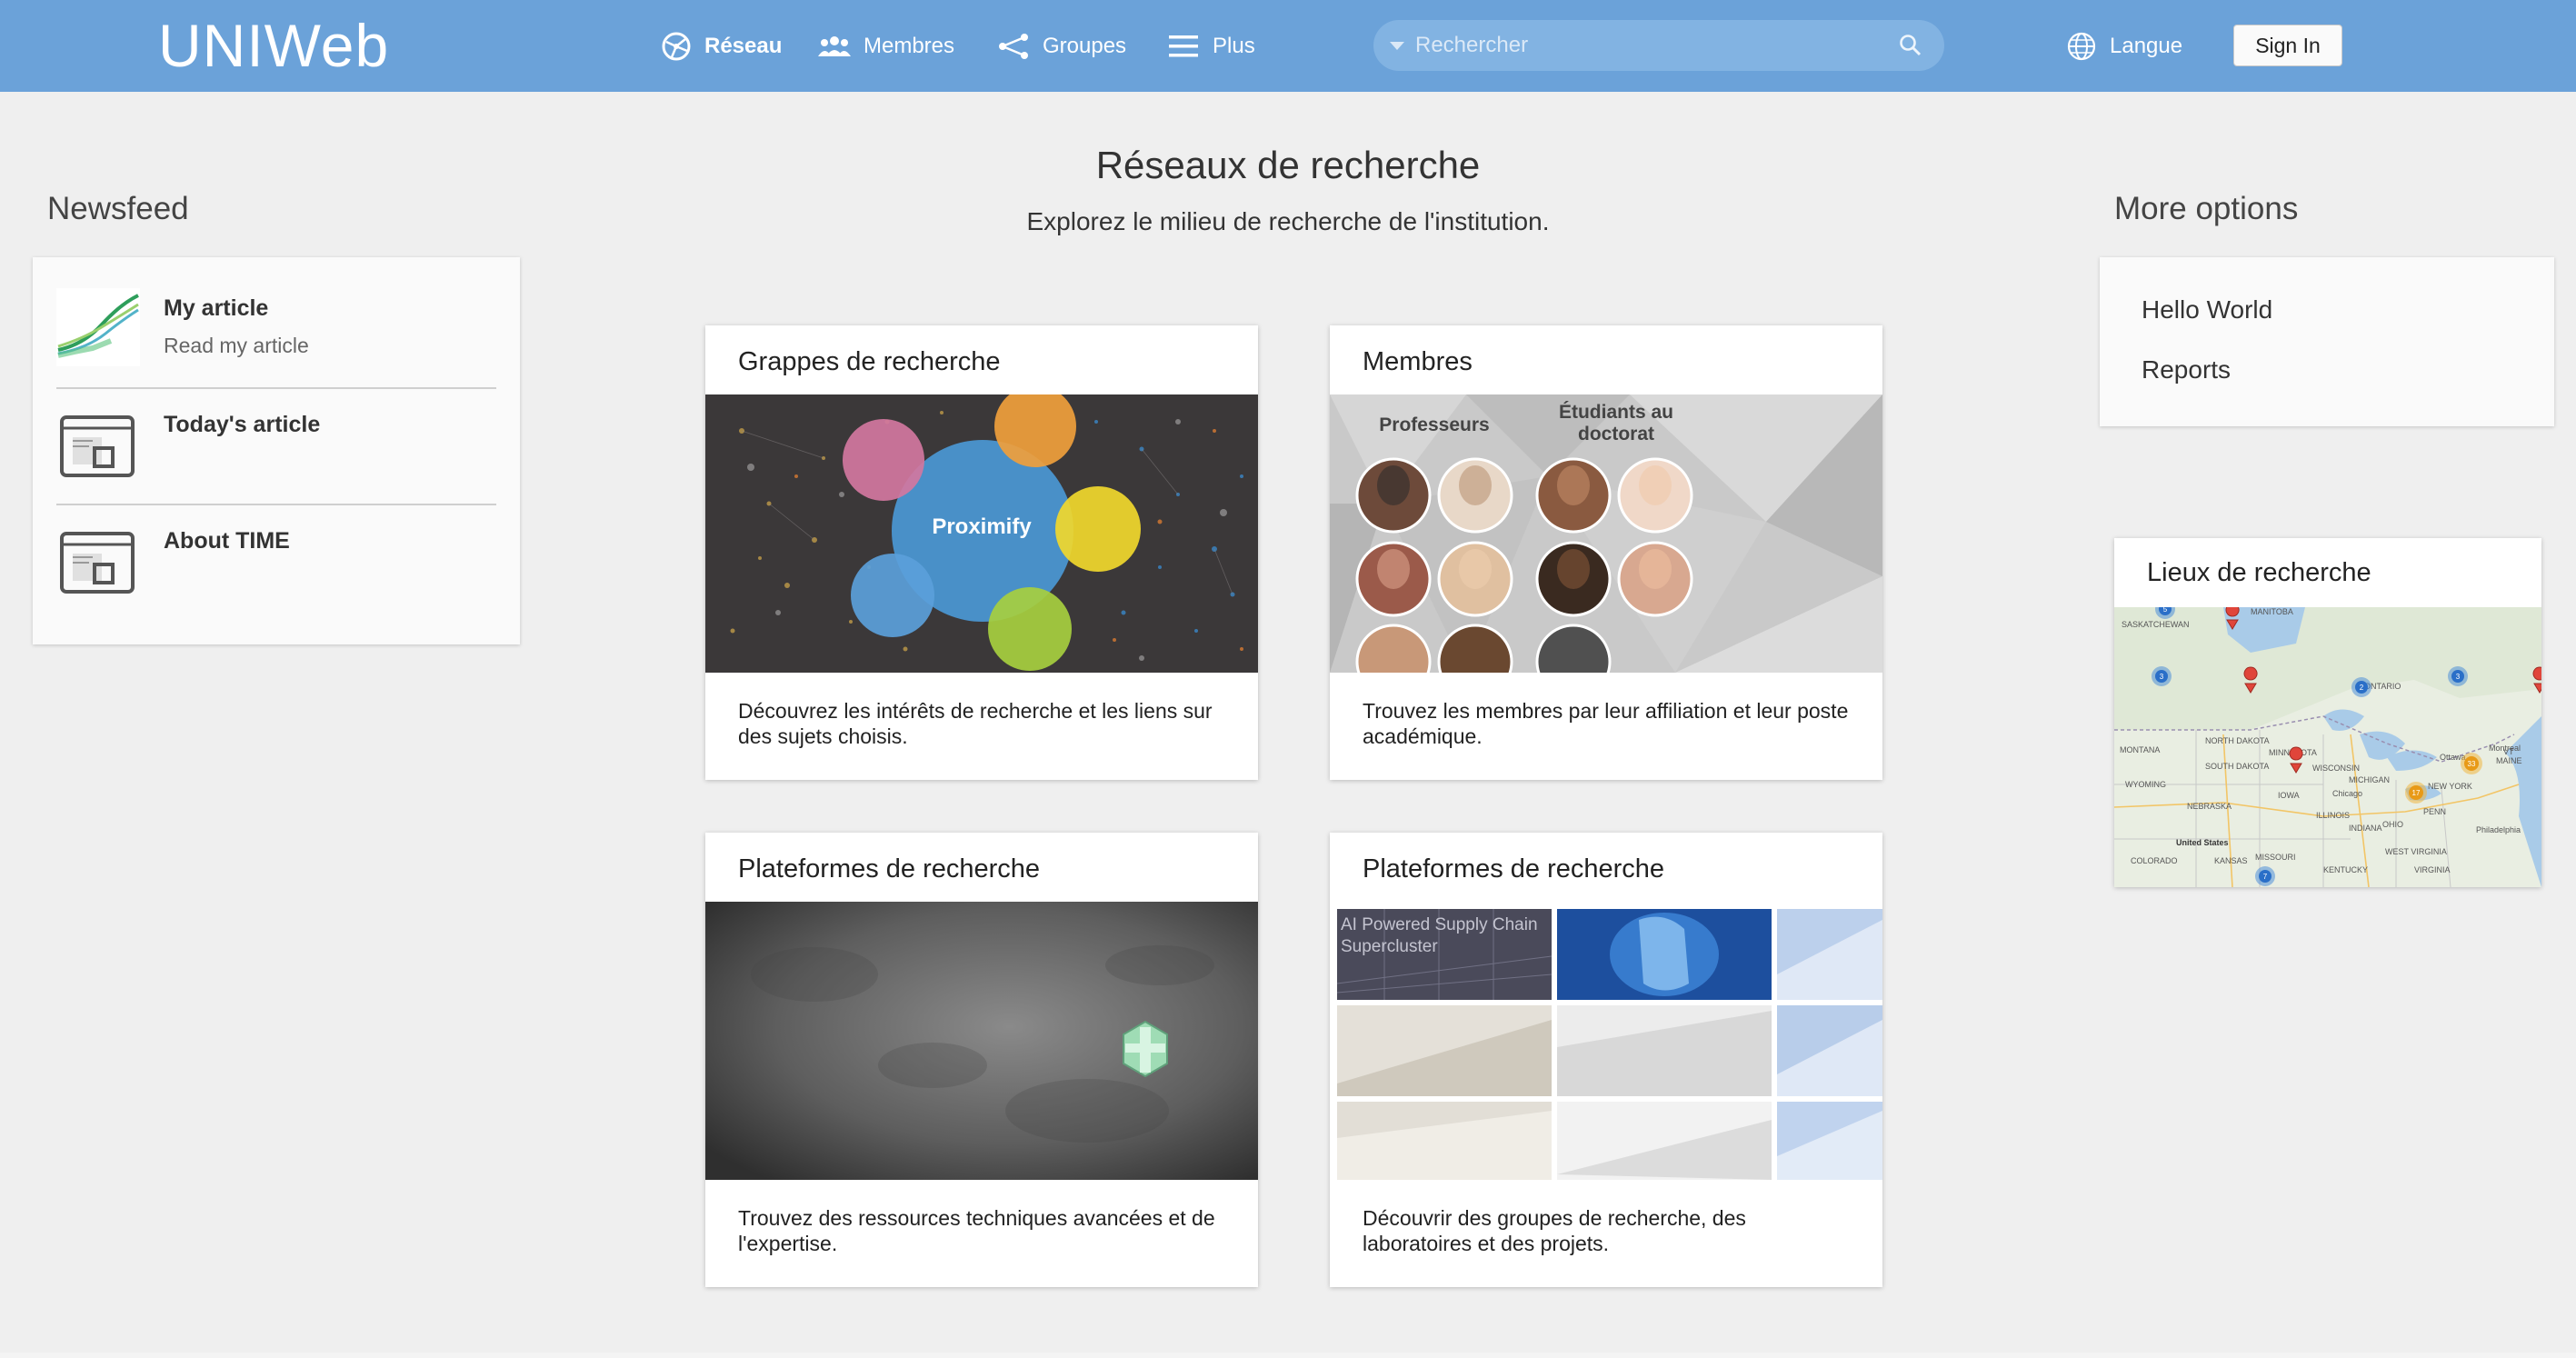 The height and width of the screenshot is (1358, 2576). What do you see at coordinates (2369, 779) in the screenshot?
I see `map-label: MICHIGAN` at bounding box center [2369, 779].